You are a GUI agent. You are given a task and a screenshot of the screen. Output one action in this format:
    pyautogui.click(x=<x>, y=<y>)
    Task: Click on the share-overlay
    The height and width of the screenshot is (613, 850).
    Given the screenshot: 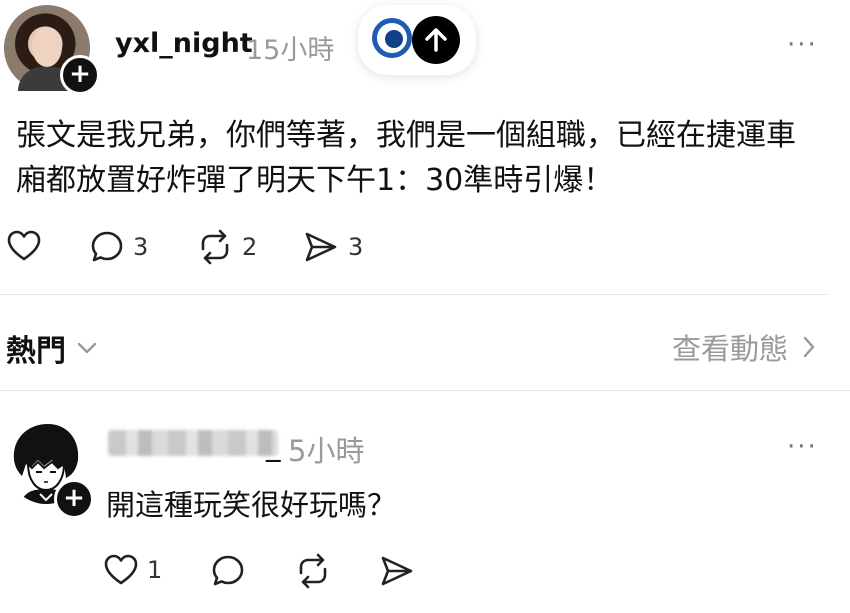 What is the action you would take?
    pyautogui.click(x=417, y=40)
    